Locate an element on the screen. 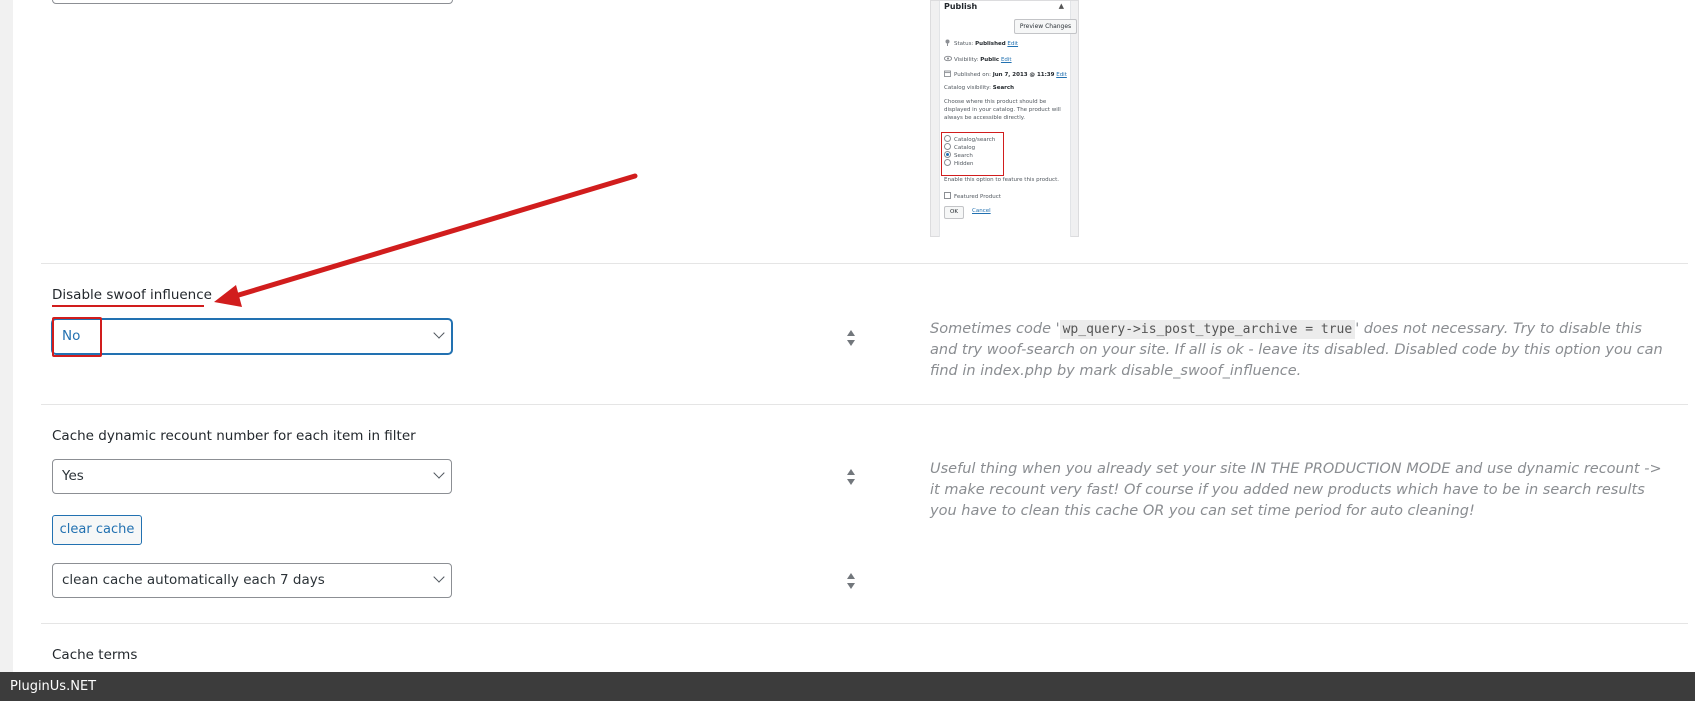  annotation-arrow-head is located at coordinates (228, 296).